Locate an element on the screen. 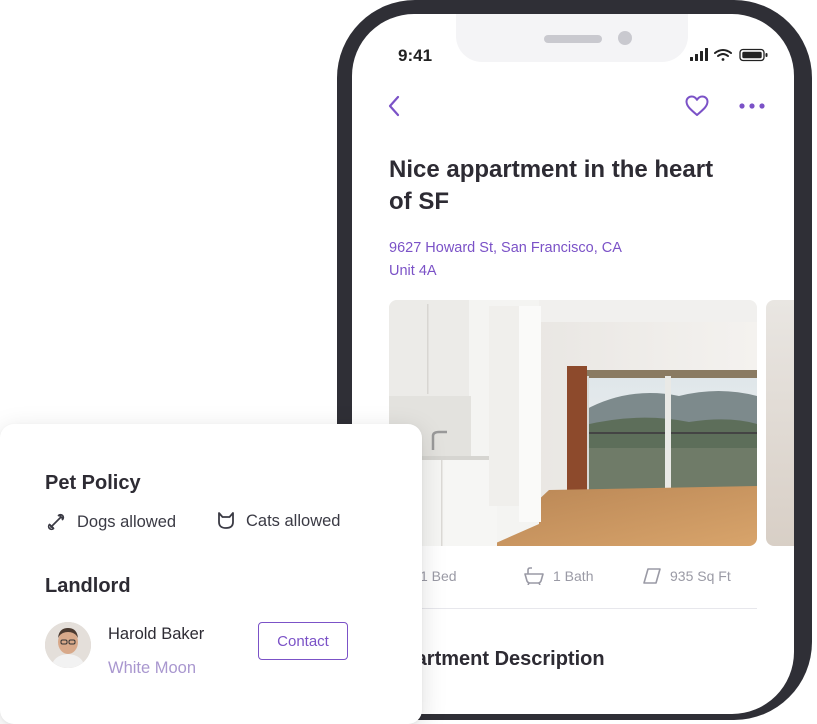  more-dots-icon is located at coordinates (752, 106).